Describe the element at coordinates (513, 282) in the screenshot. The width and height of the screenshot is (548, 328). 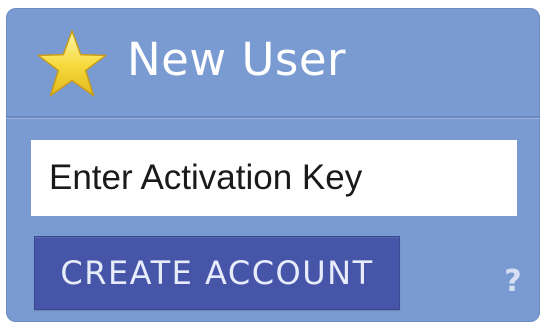
I see `help-icon: ?` at that location.